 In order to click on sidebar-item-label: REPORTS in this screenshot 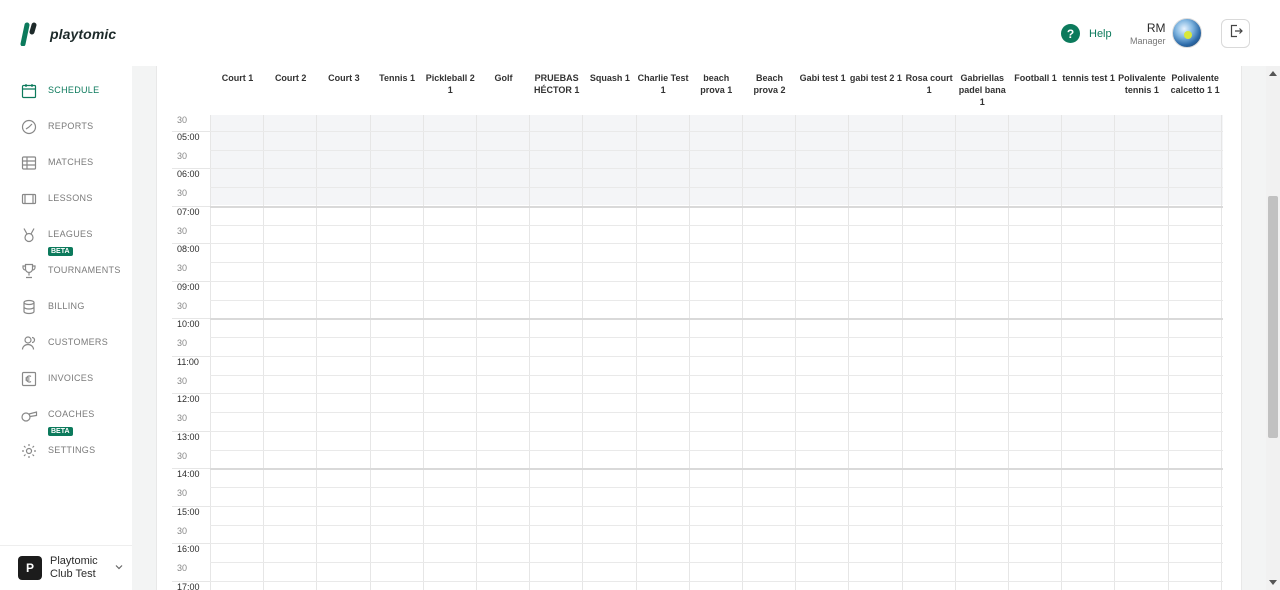, I will do `click(71, 126)`.